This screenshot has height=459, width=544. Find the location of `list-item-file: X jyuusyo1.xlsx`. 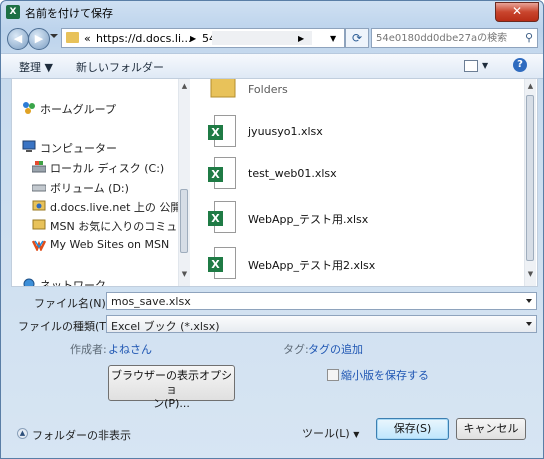

list-item-file: X jyuusyo1.xlsx is located at coordinates (348, 131).